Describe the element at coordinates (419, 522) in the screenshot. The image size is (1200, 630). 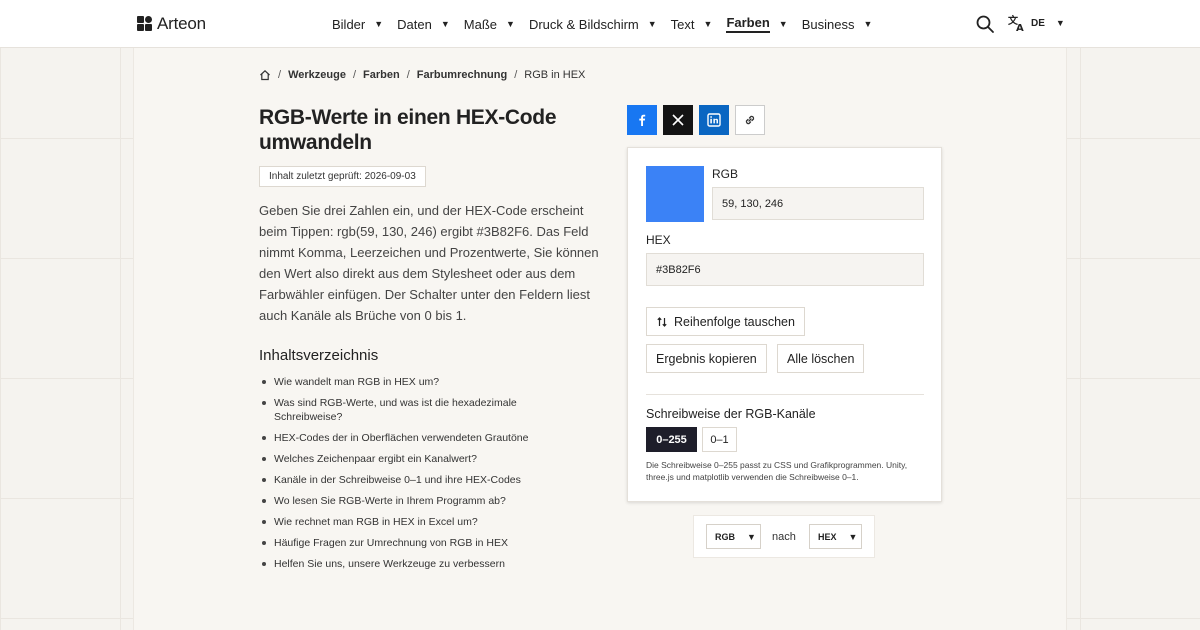
I see `toc-item: Wie rechnet man RGB in HEX in Excel um?` at that location.